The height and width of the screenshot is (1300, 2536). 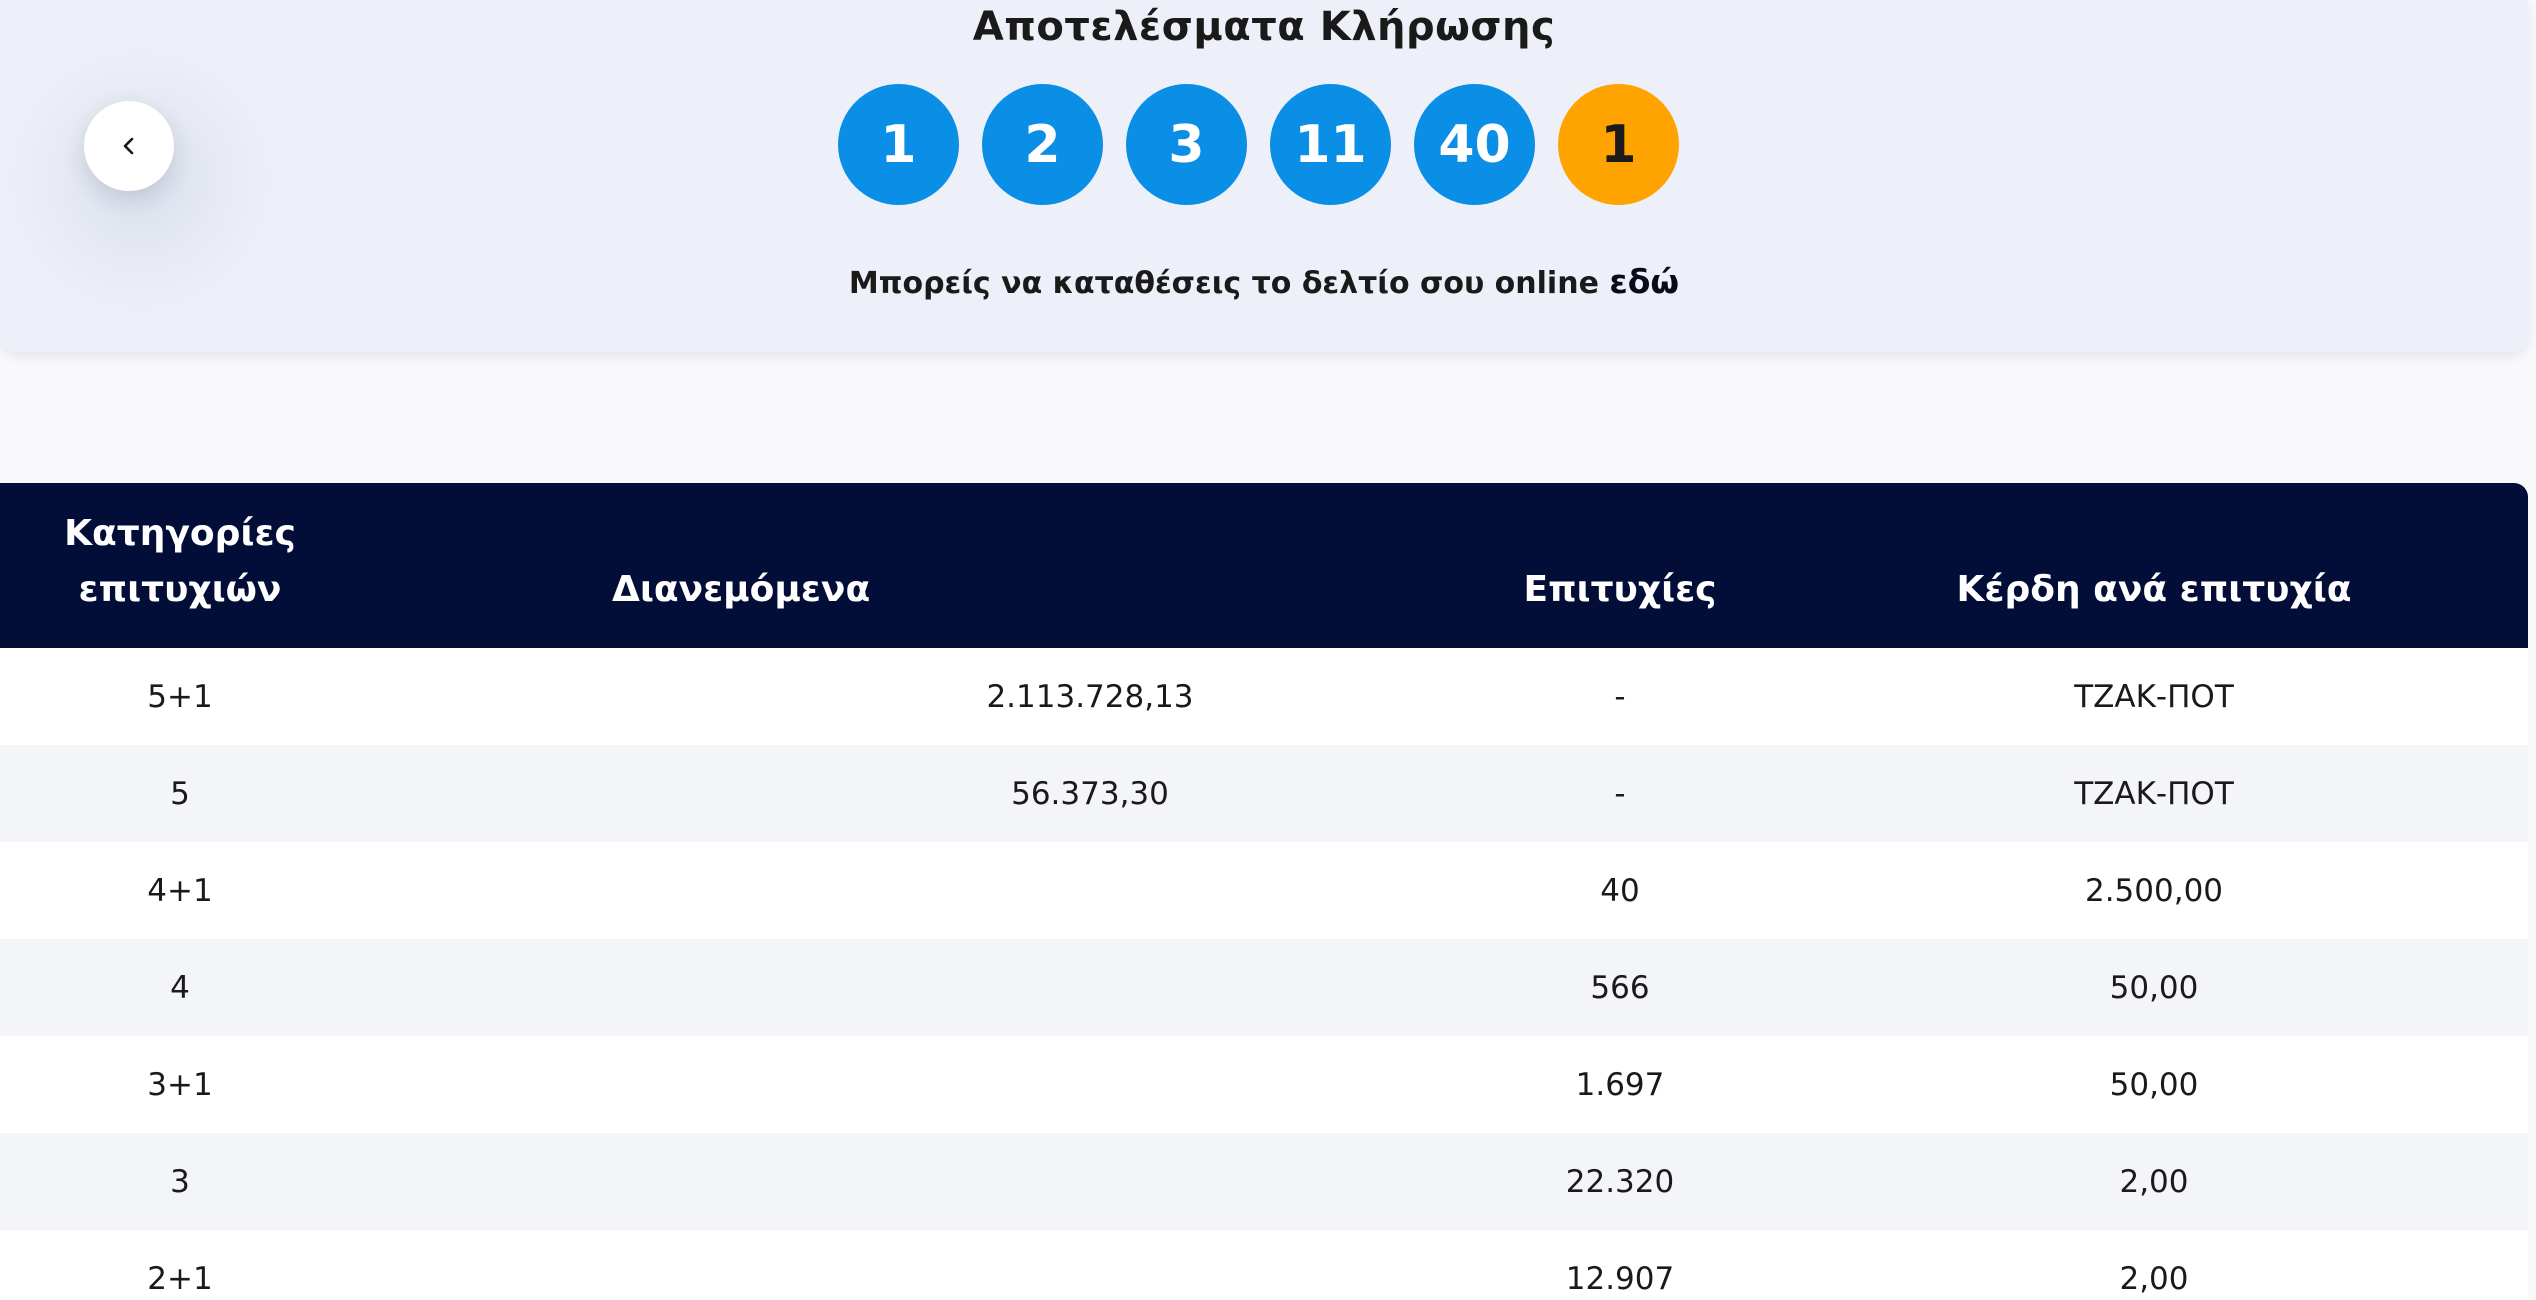 I want to click on cell-prize: 2.500,00, so click(x=2154, y=890).